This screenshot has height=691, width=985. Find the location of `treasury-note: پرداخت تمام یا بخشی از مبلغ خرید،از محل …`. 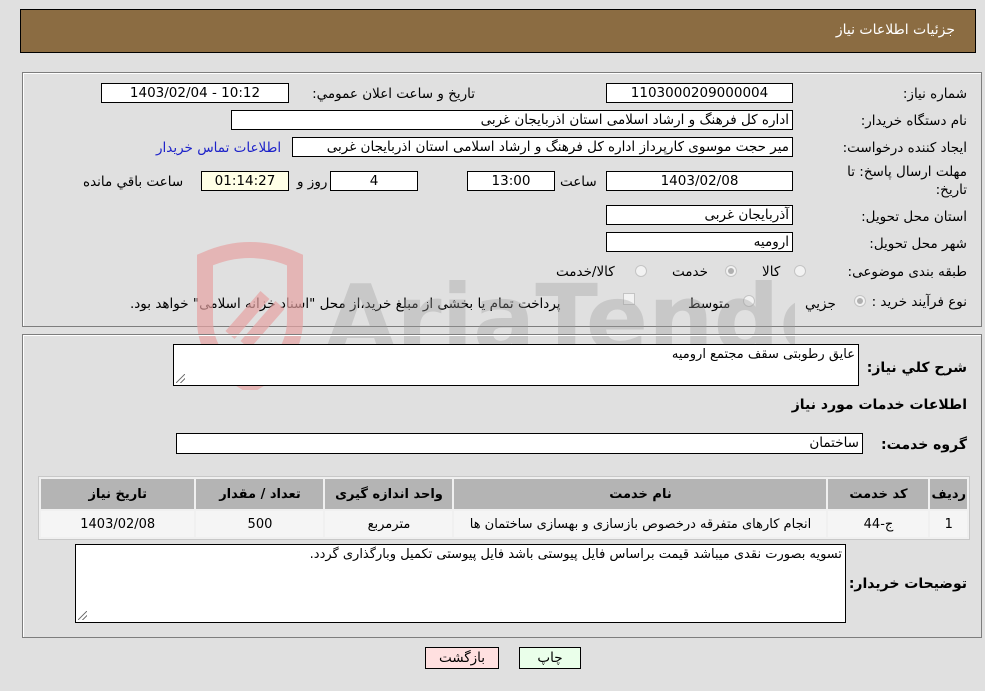

treasury-note: پرداخت تمام یا بخشی از مبلغ خرید،از محل … is located at coordinates (345, 304).